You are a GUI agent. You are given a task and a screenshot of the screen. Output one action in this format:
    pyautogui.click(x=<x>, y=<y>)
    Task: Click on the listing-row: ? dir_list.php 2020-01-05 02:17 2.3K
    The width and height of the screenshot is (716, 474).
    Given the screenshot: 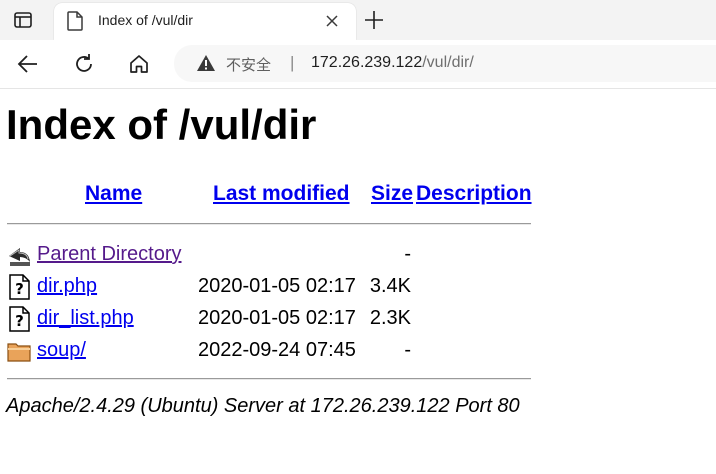 What is the action you would take?
    pyautogui.click(x=358, y=319)
    